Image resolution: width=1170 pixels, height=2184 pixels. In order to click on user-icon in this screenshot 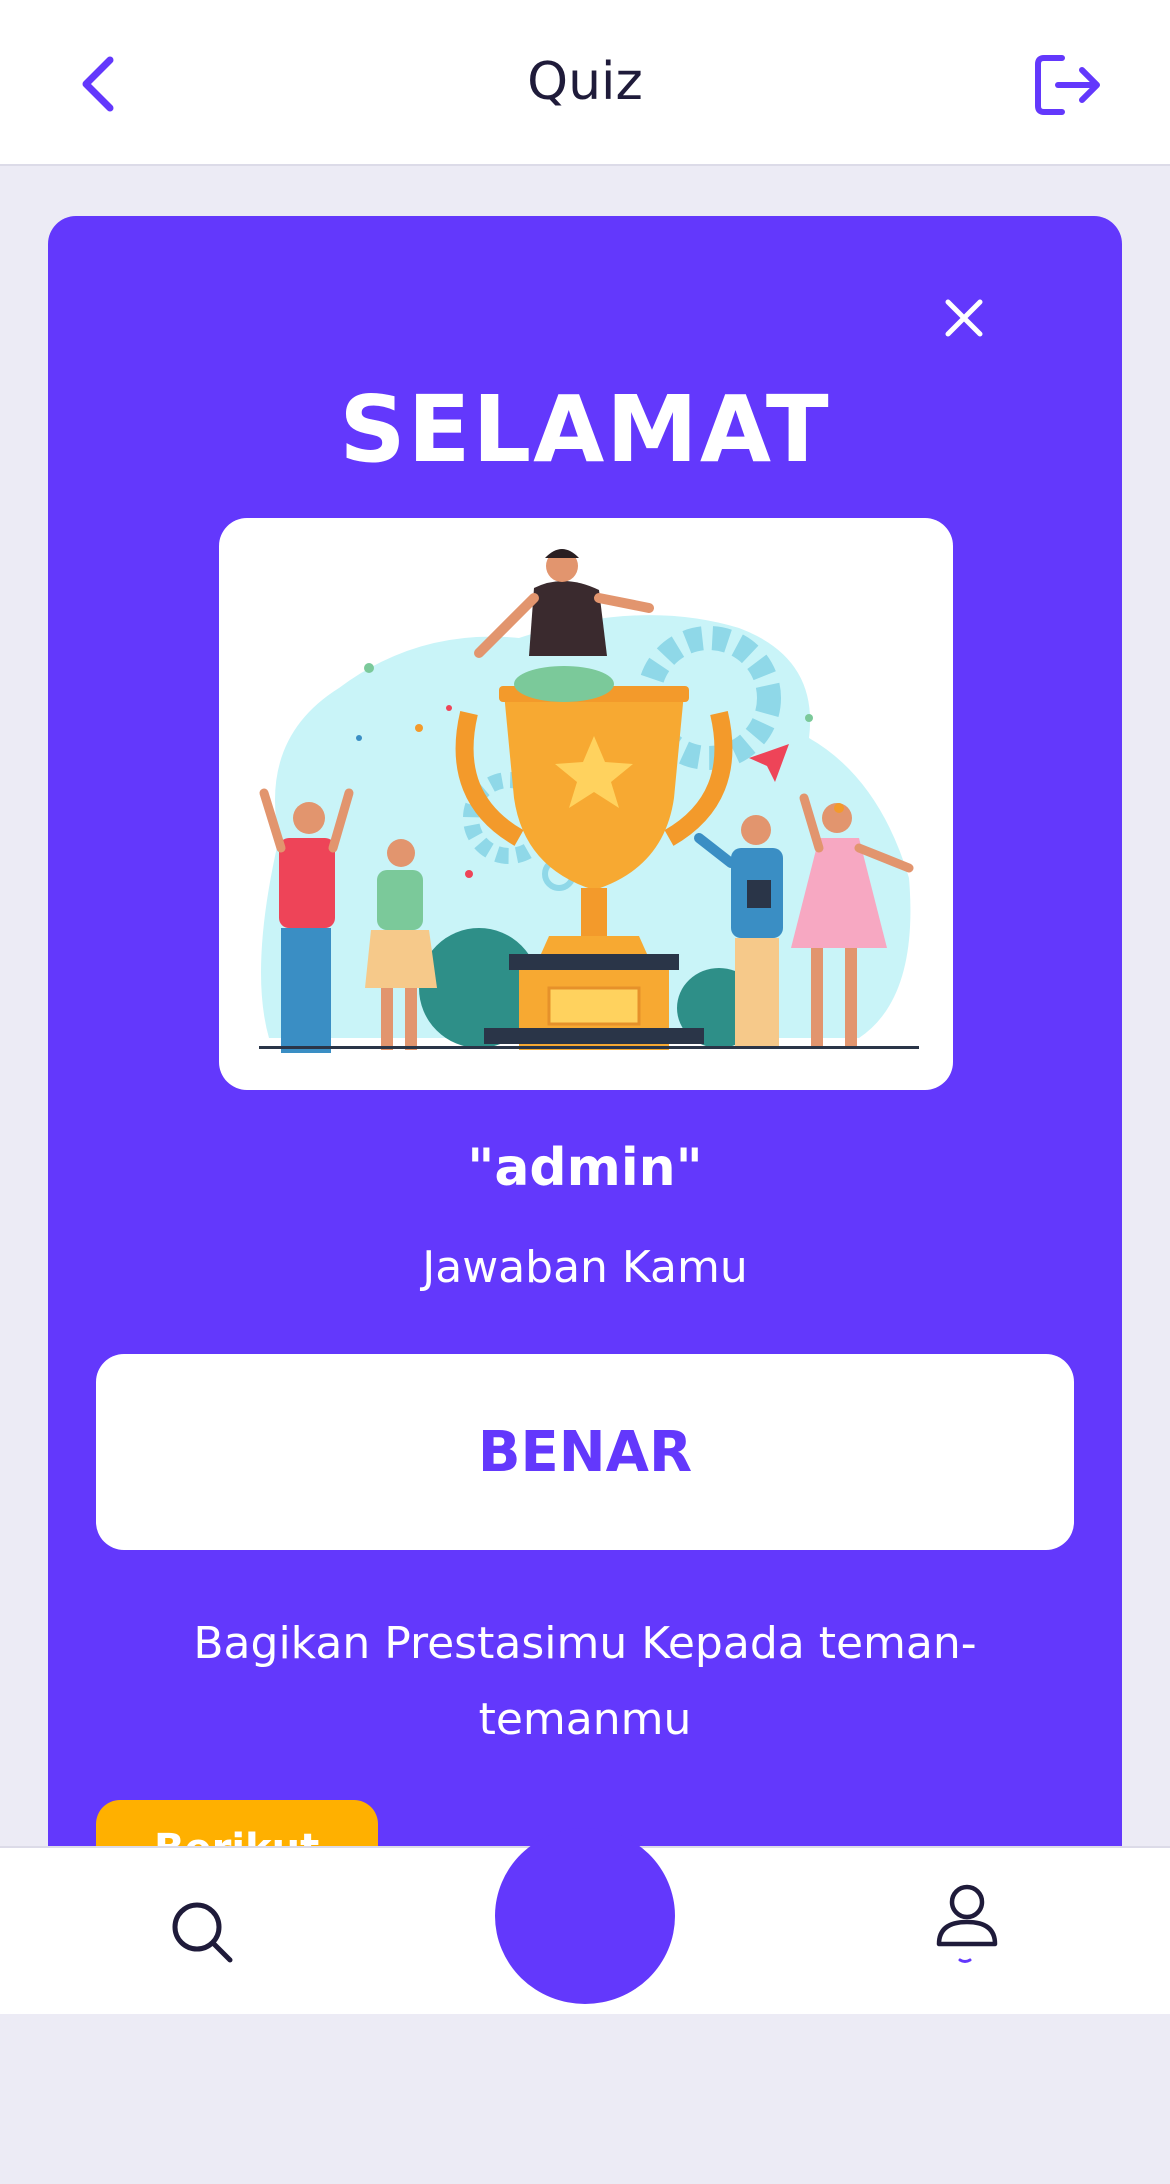, I will do `click(967, 1923)`.